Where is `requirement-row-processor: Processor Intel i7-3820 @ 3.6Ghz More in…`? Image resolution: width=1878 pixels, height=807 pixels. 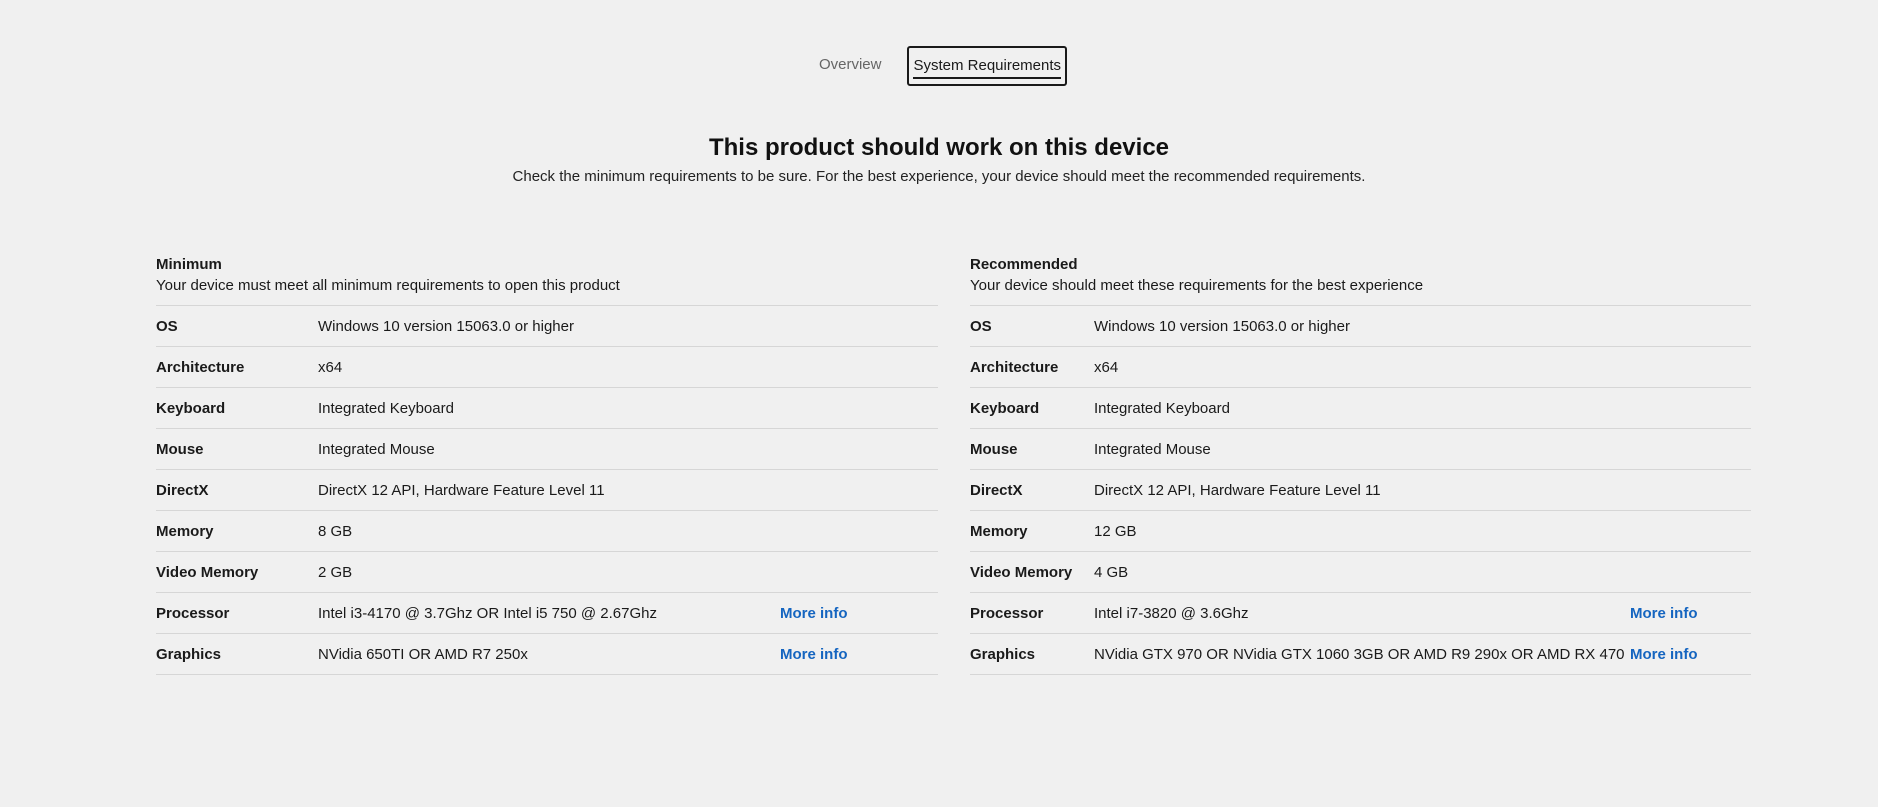 requirement-row-processor: Processor Intel i7-3820 @ 3.6Ghz More in… is located at coordinates (1360, 613).